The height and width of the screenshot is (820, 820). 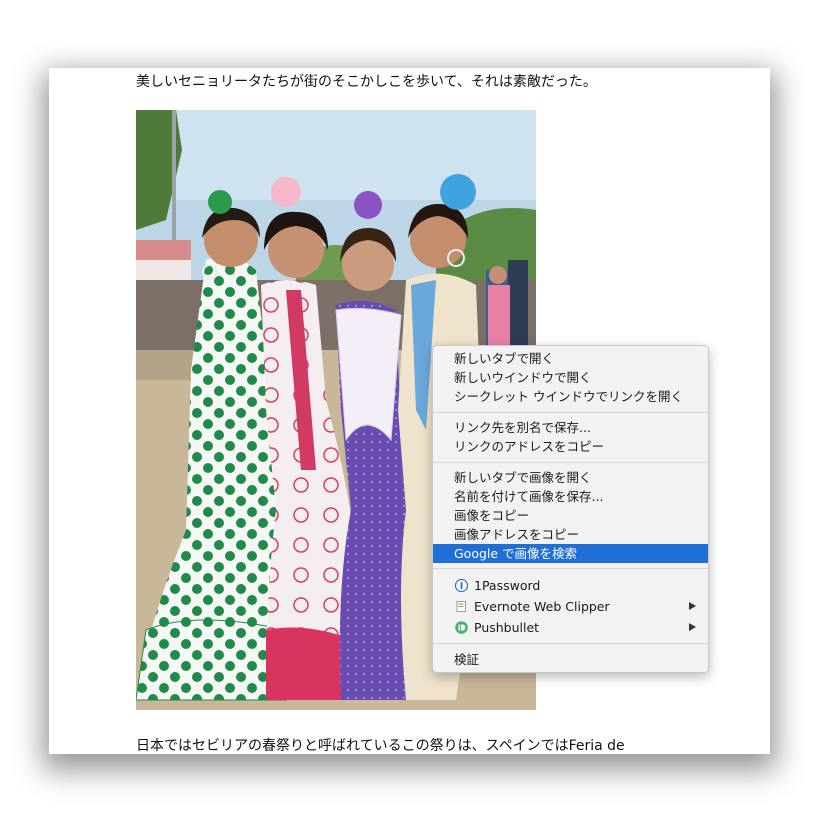 I want to click on photo-caption: 美しいセニョリータたちが街のそこかしこを歩いて、それは素敵だった。, so click(x=366, y=82).